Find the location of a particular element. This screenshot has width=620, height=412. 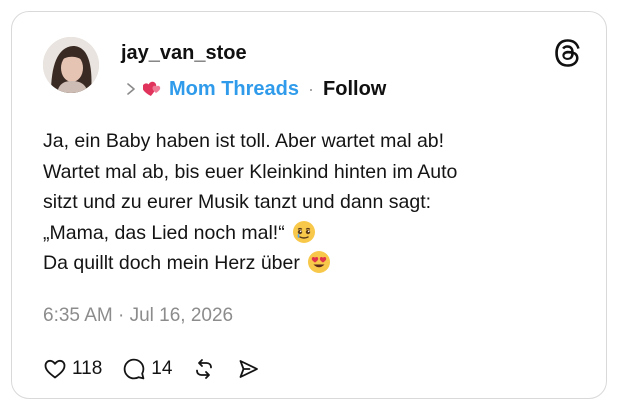

threads-logo-icon is located at coordinates (567, 53).